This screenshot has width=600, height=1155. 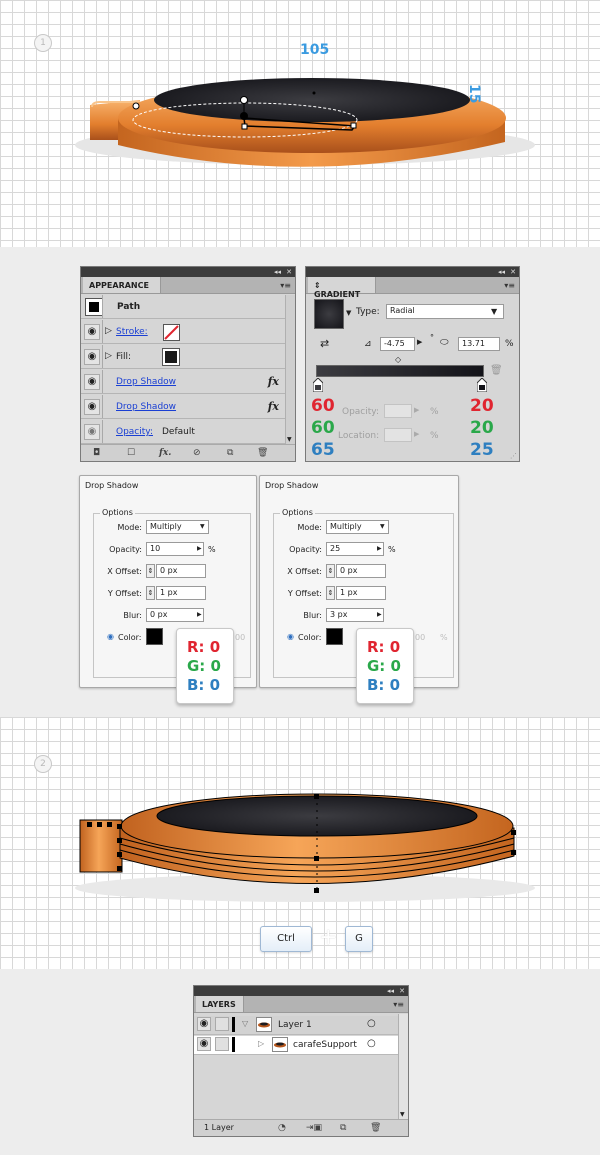 I want to click on opacity-link: Opacity:, so click(x=134, y=432).